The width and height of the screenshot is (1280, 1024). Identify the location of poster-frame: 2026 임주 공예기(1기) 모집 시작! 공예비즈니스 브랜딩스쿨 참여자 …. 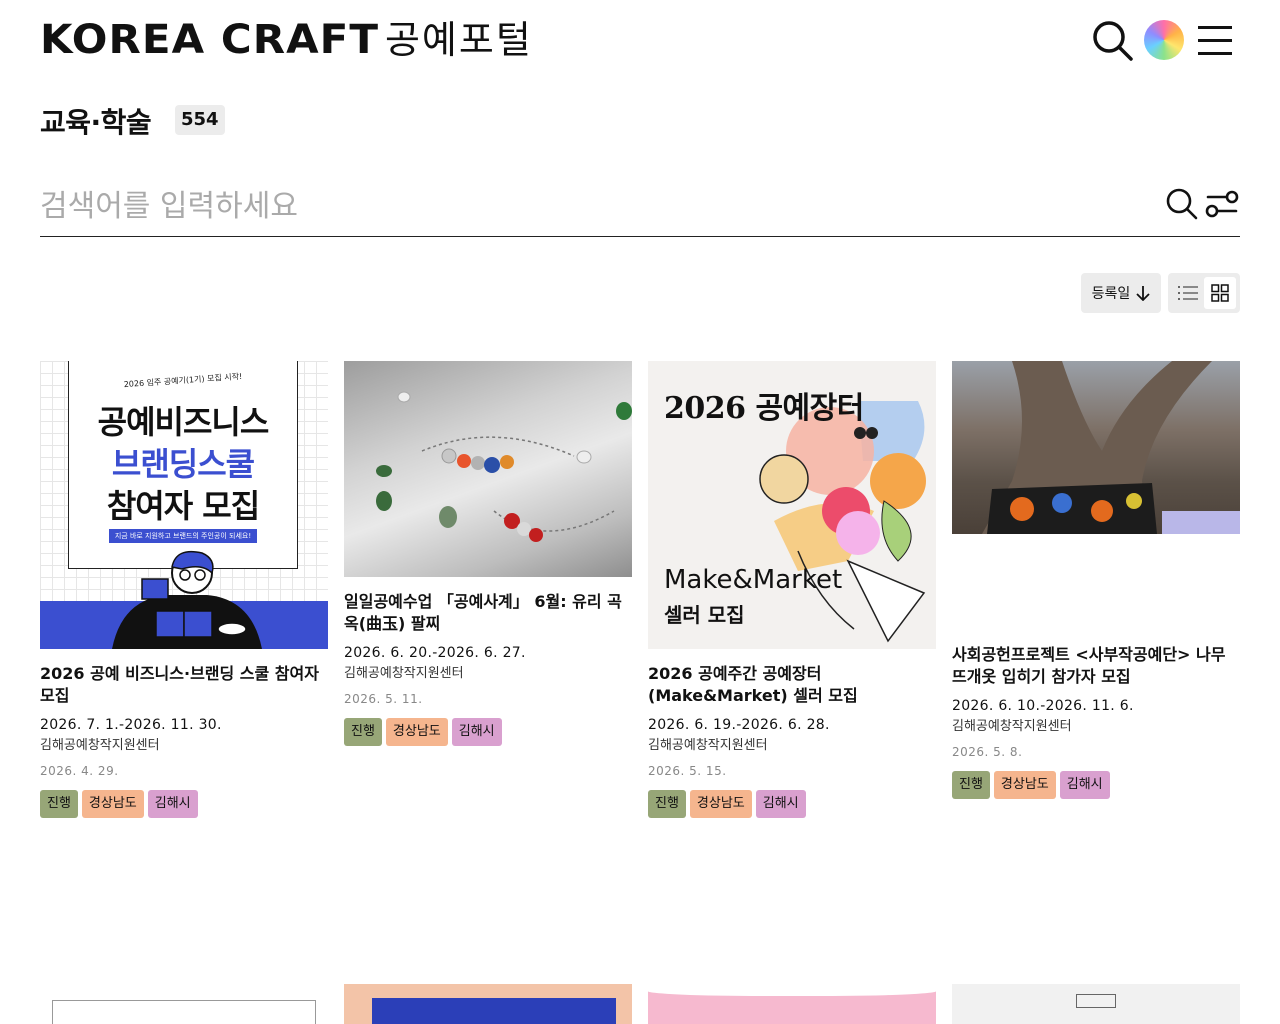
(183, 465).